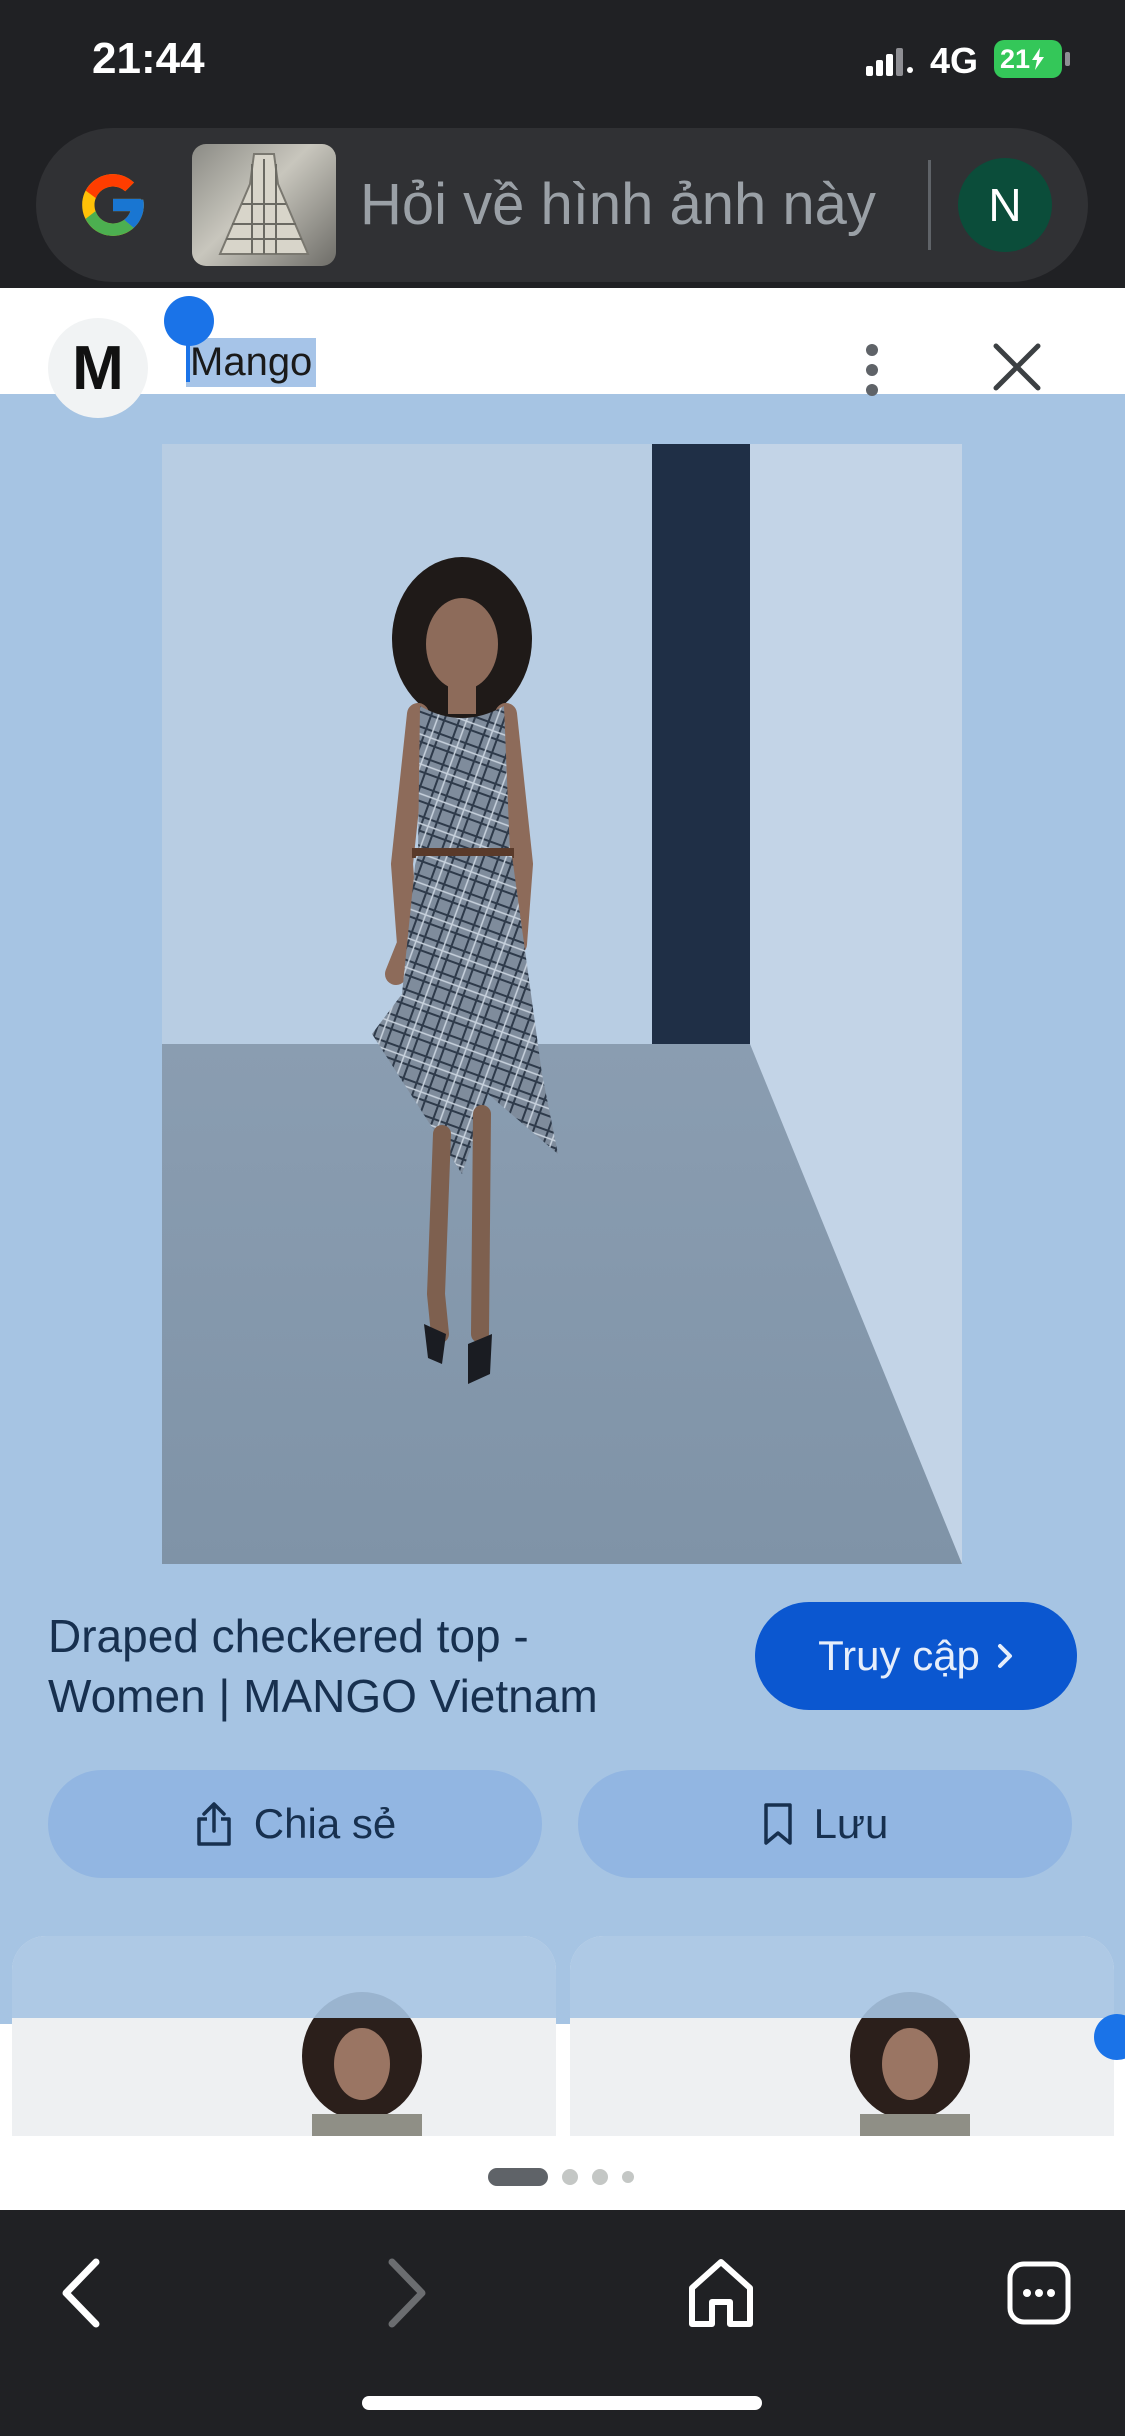 The height and width of the screenshot is (2436, 1125). Describe the element at coordinates (561, 2177) in the screenshot. I see `pagination-dots` at that location.